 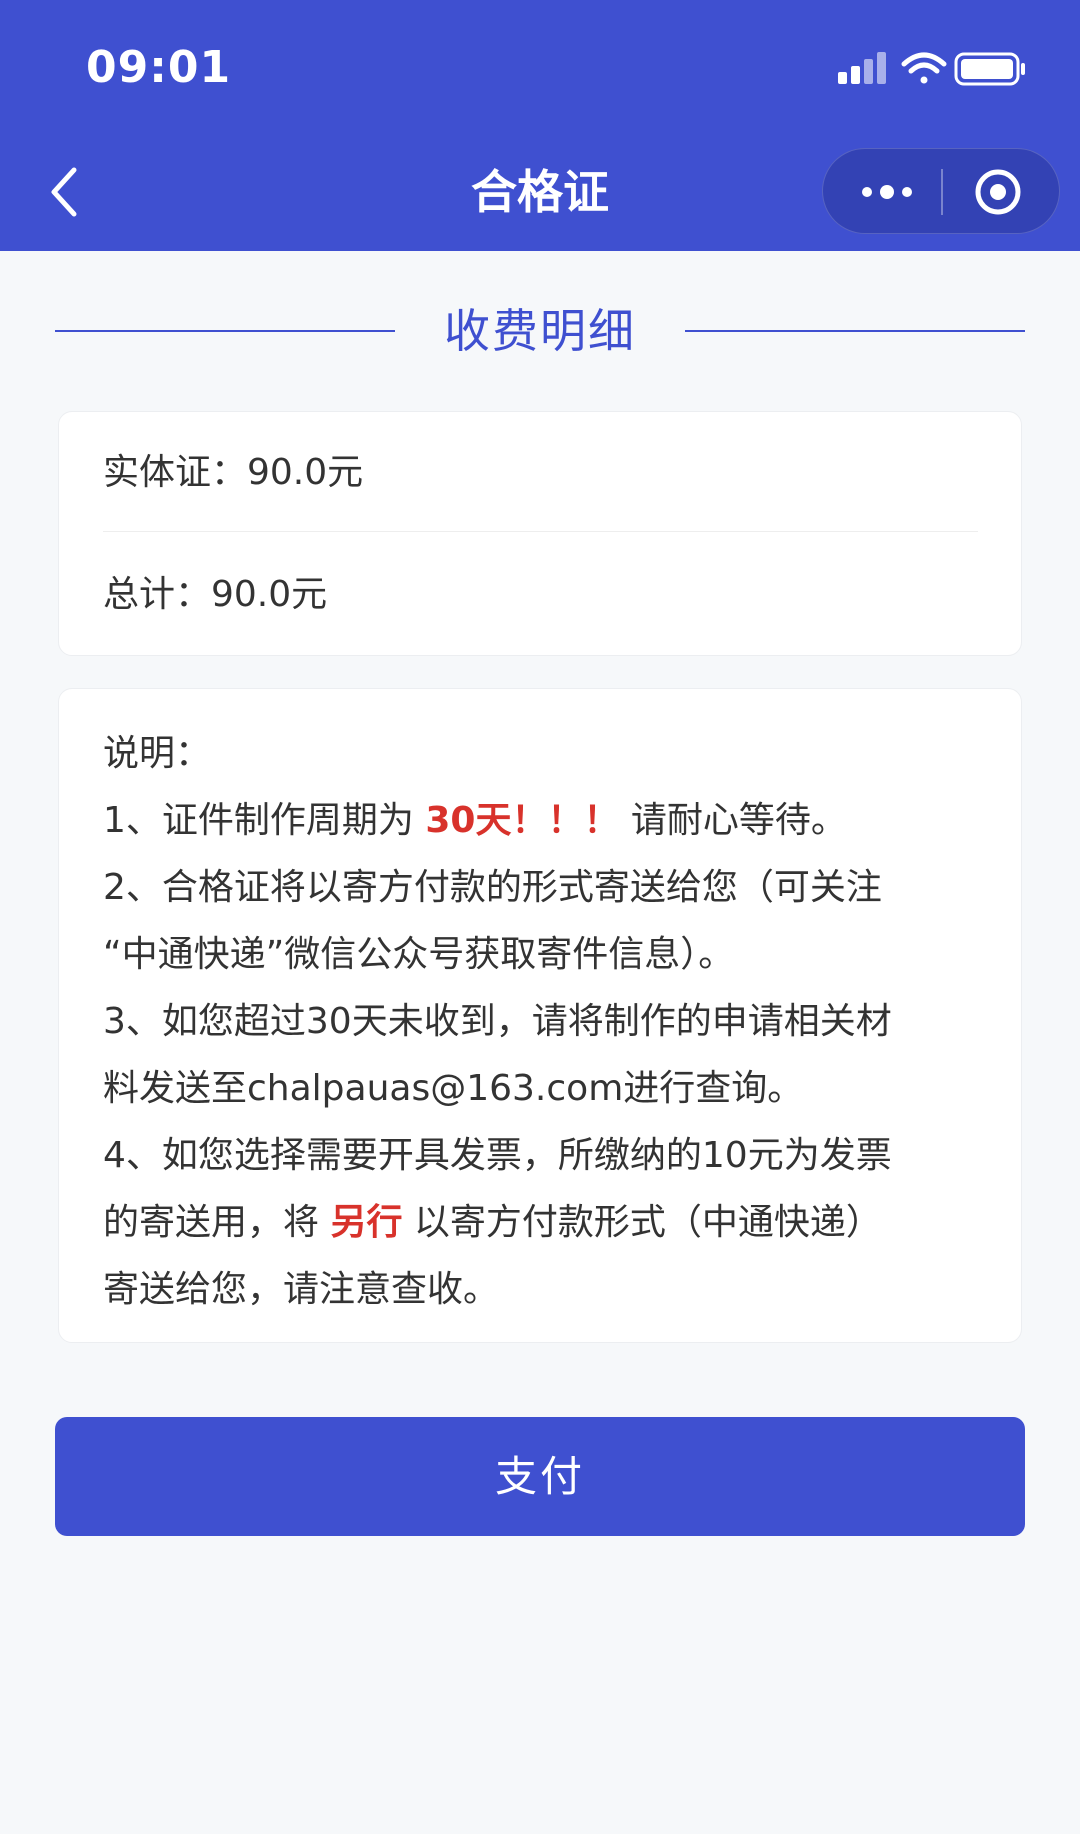 I want to click on capsule-divider, so click(x=942, y=192).